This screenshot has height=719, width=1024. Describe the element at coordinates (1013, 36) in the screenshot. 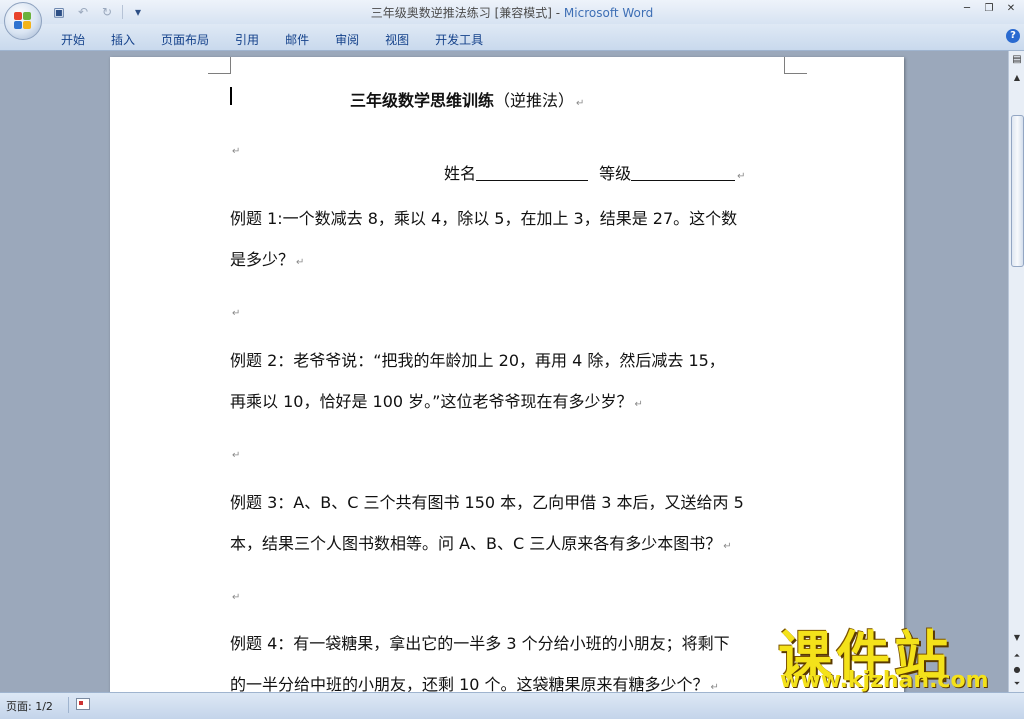

I see `help-icon: ?` at that location.